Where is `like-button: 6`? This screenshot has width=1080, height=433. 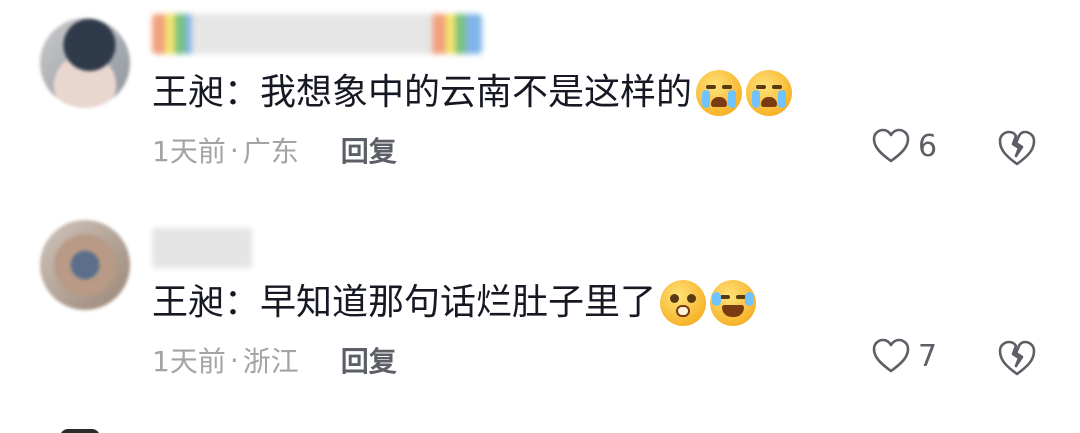
like-button: 6 is located at coordinates (904, 146).